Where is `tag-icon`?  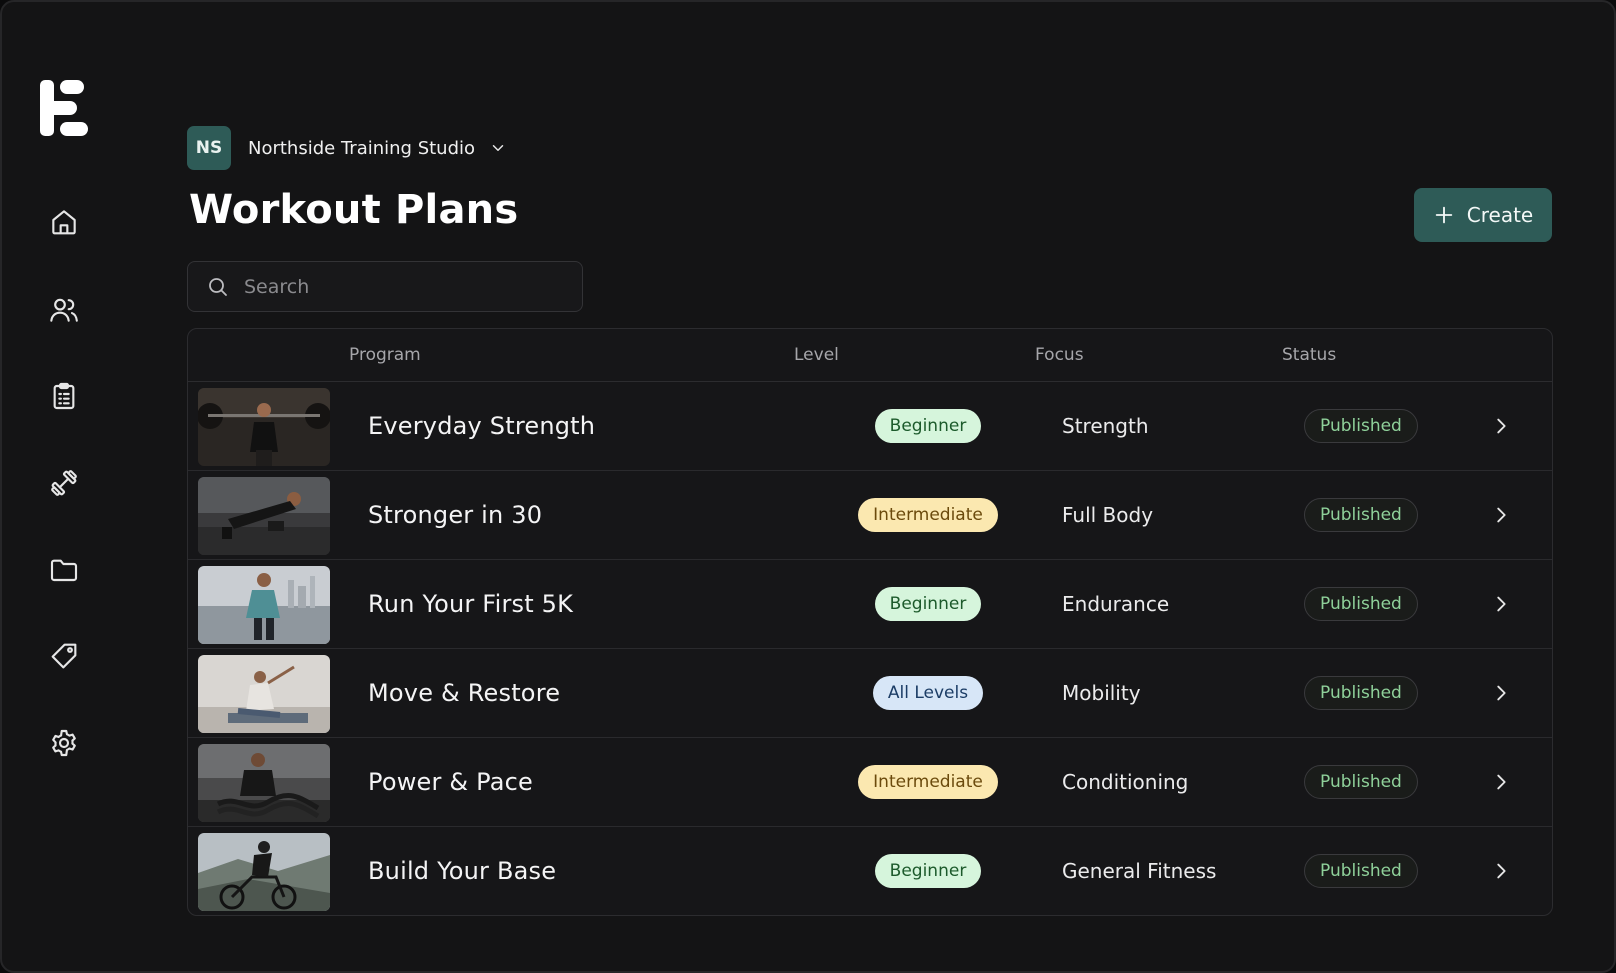
tag-icon is located at coordinates (64, 656).